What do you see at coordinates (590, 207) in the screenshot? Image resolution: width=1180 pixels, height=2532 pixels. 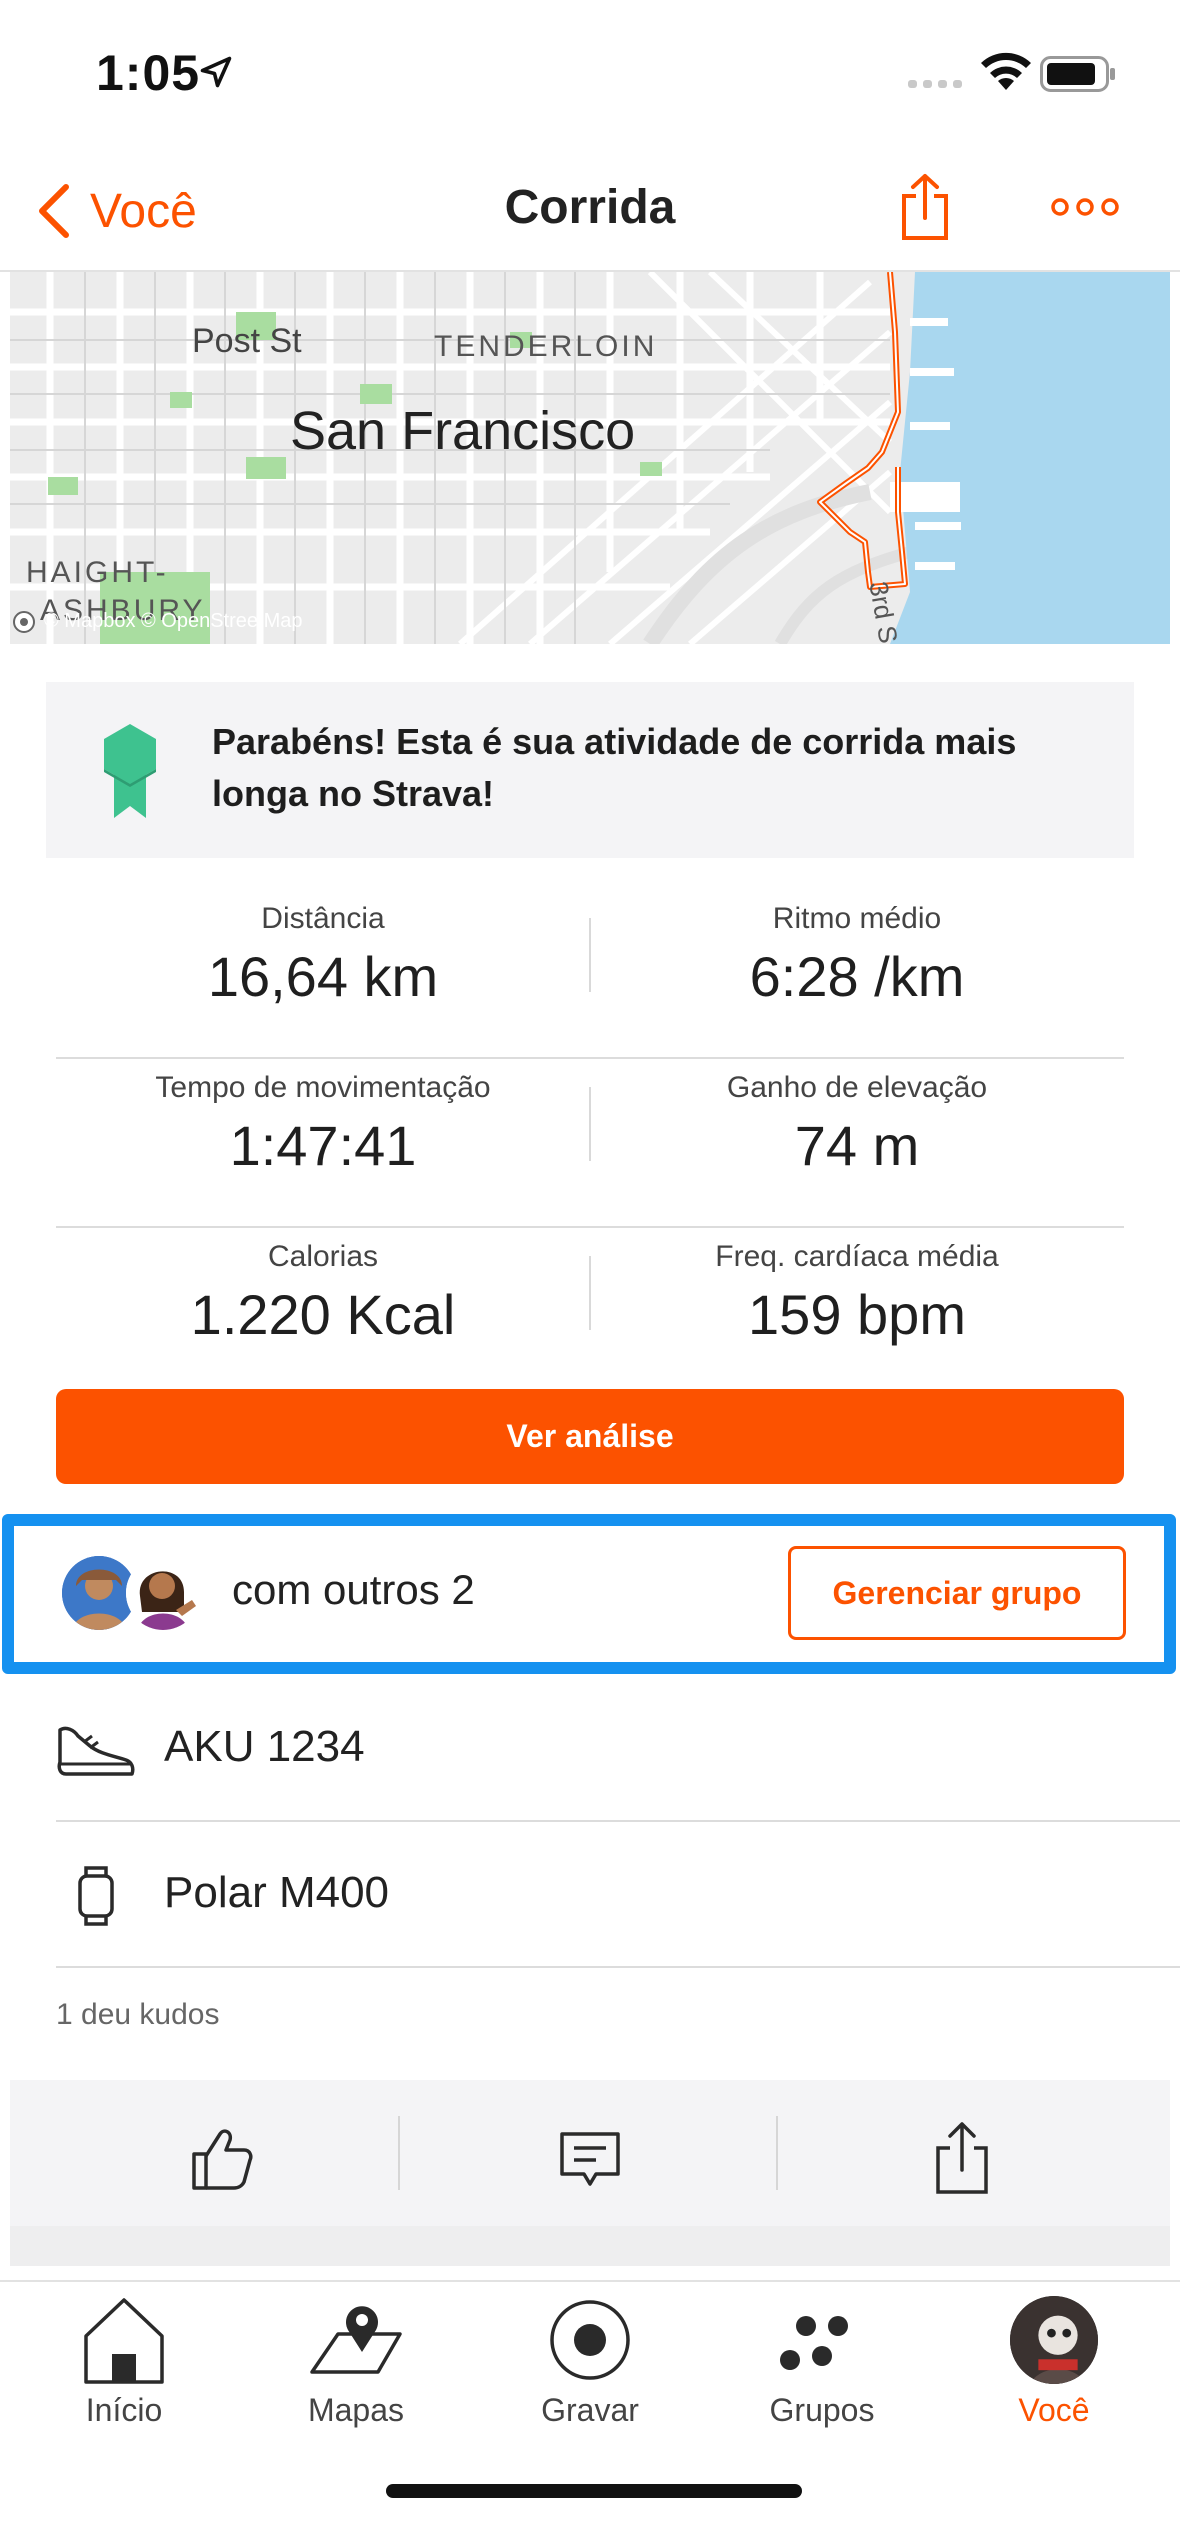 I see `page-title: Corrida` at bounding box center [590, 207].